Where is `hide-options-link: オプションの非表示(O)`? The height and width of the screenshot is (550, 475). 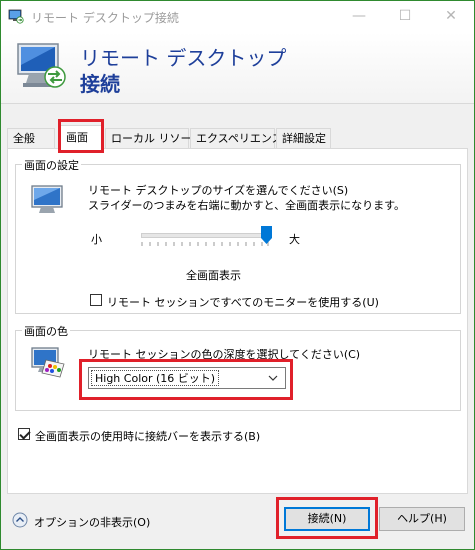 hide-options-link: オプションの非表示(O) is located at coordinates (92, 522).